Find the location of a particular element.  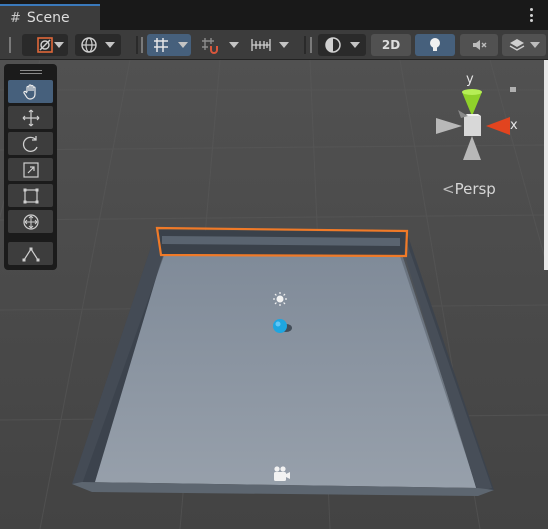

mode-2d-label: 2D is located at coordinates (391, 45).